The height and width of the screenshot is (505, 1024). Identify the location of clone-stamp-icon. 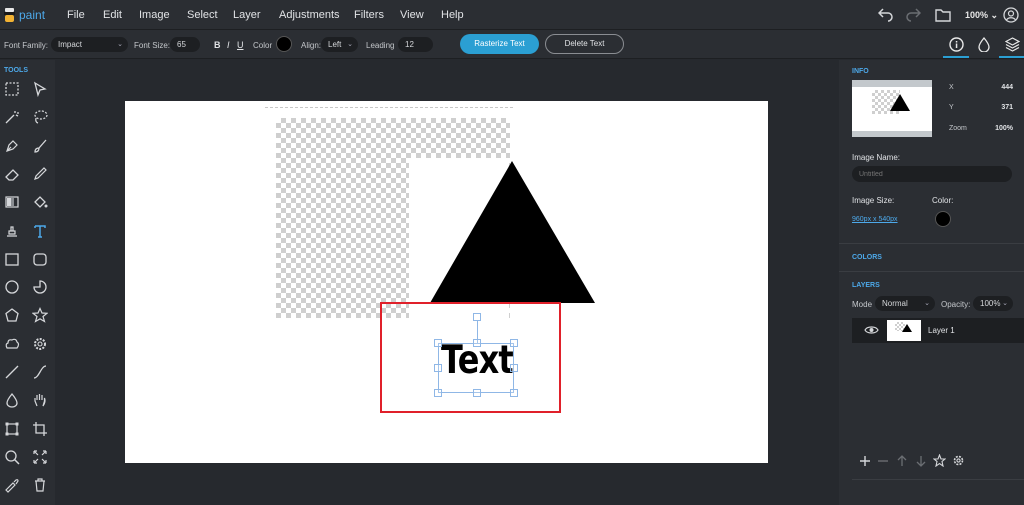
(12, 231).